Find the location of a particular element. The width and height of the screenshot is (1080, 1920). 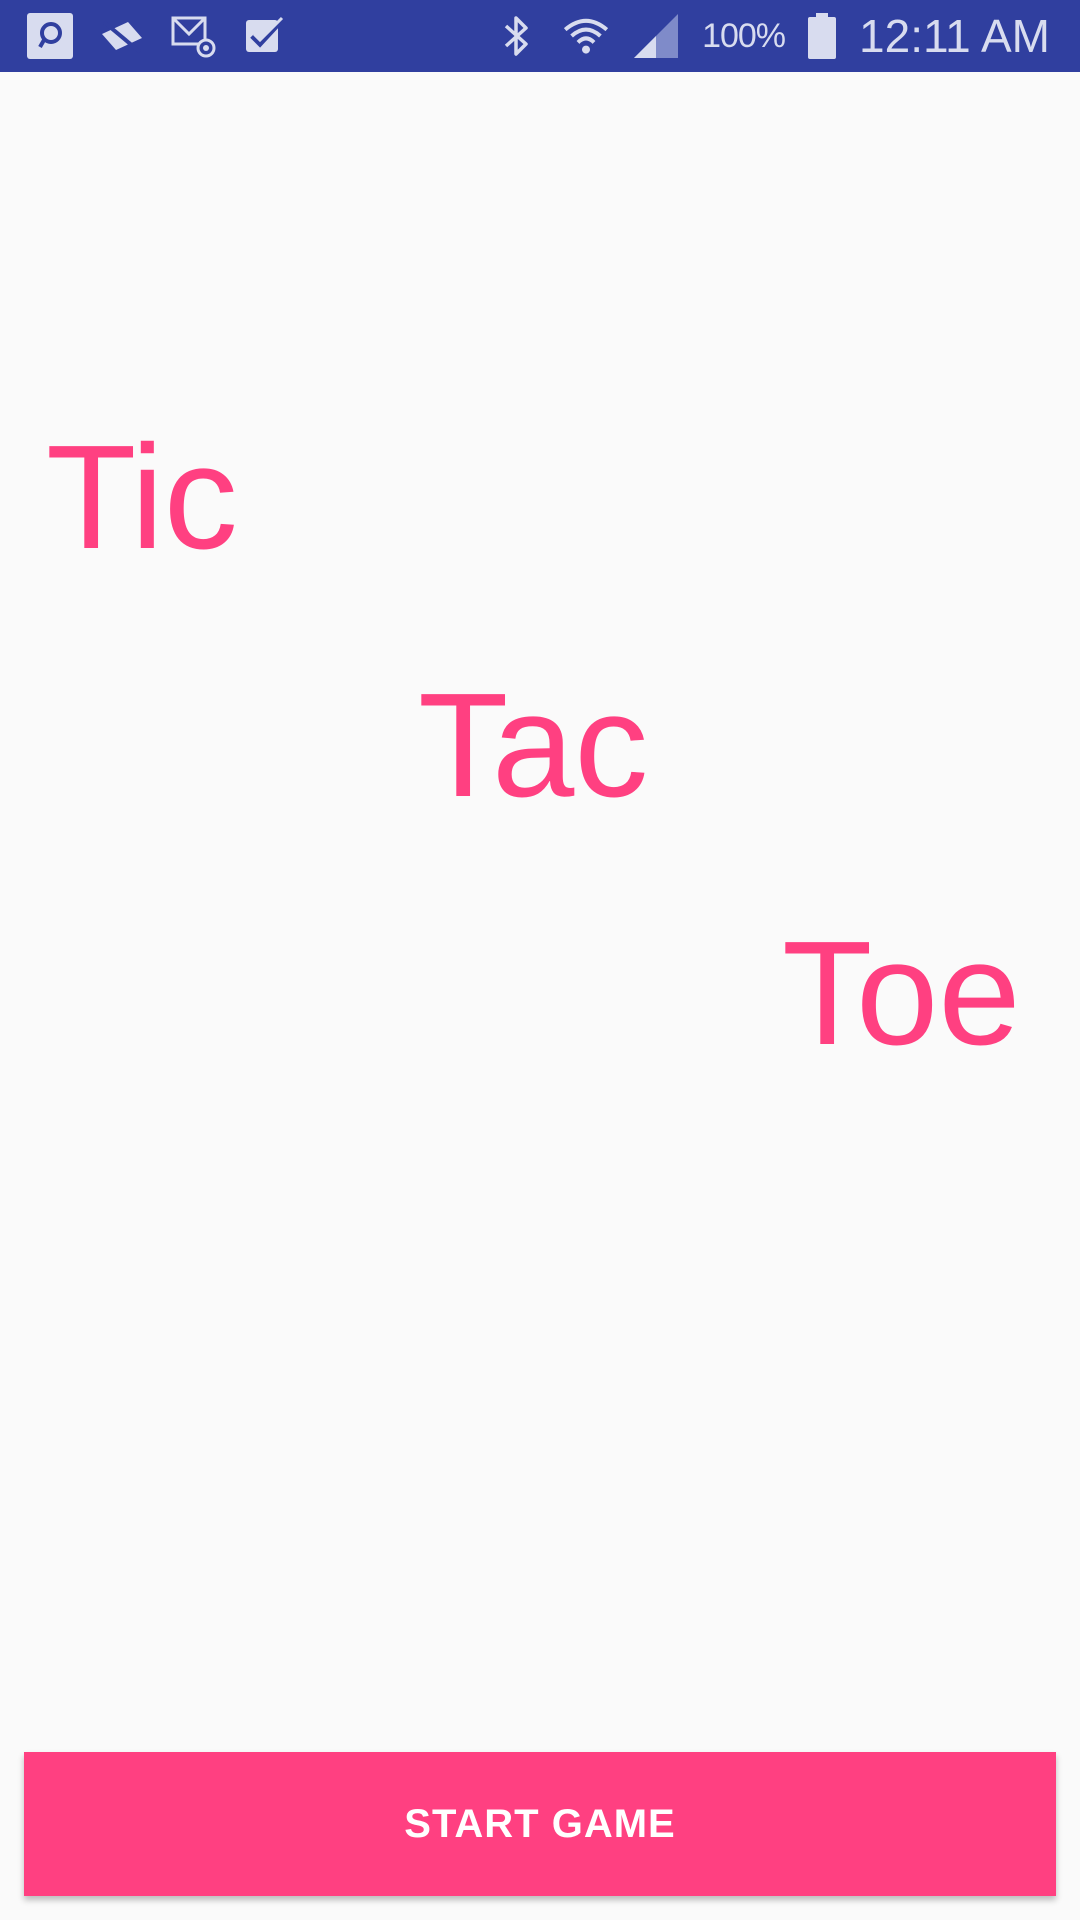

wifi-icon is located at coordinates (586, 36).